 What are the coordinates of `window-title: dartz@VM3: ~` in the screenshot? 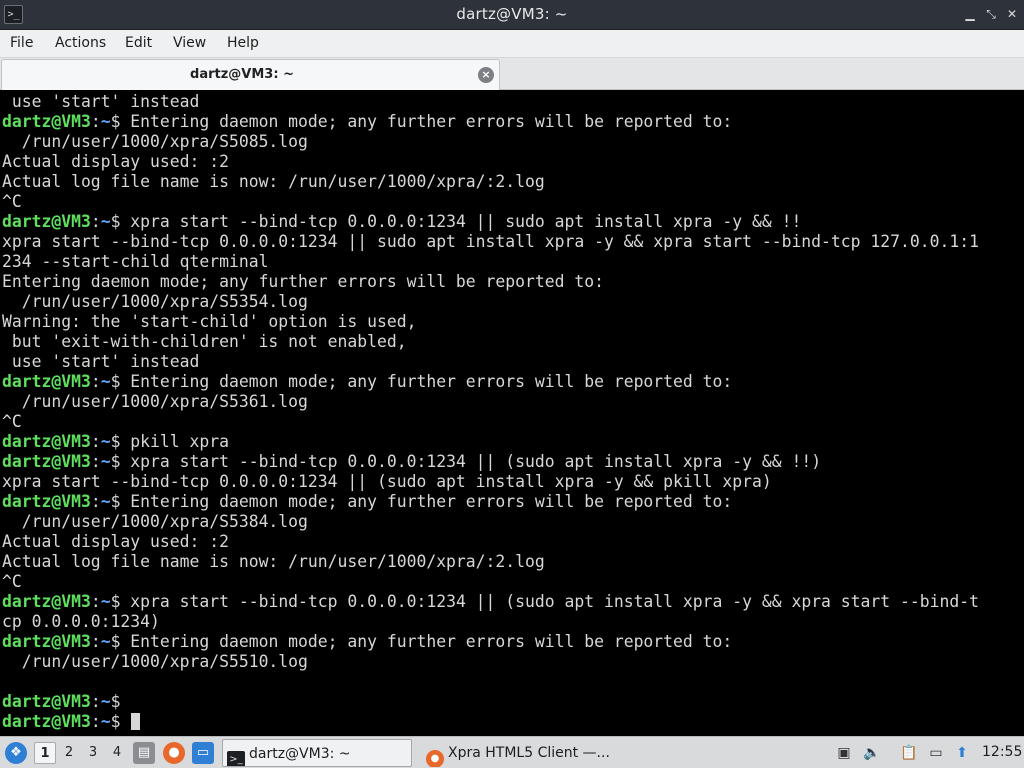 It's located at (512, 14).